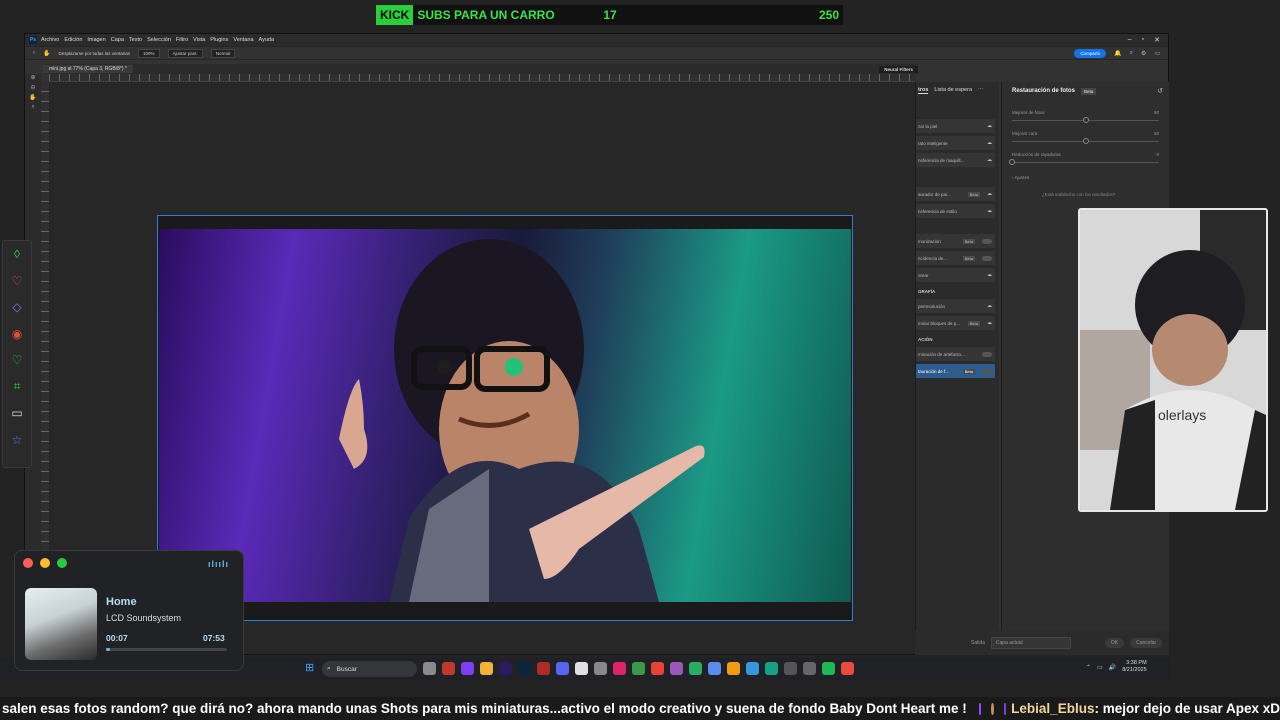 This screenshot has width=1280, height=720. Describe the element at coordinates (1157, 53) in the screenshot. I see `workspace-icon: ▭` at that location.